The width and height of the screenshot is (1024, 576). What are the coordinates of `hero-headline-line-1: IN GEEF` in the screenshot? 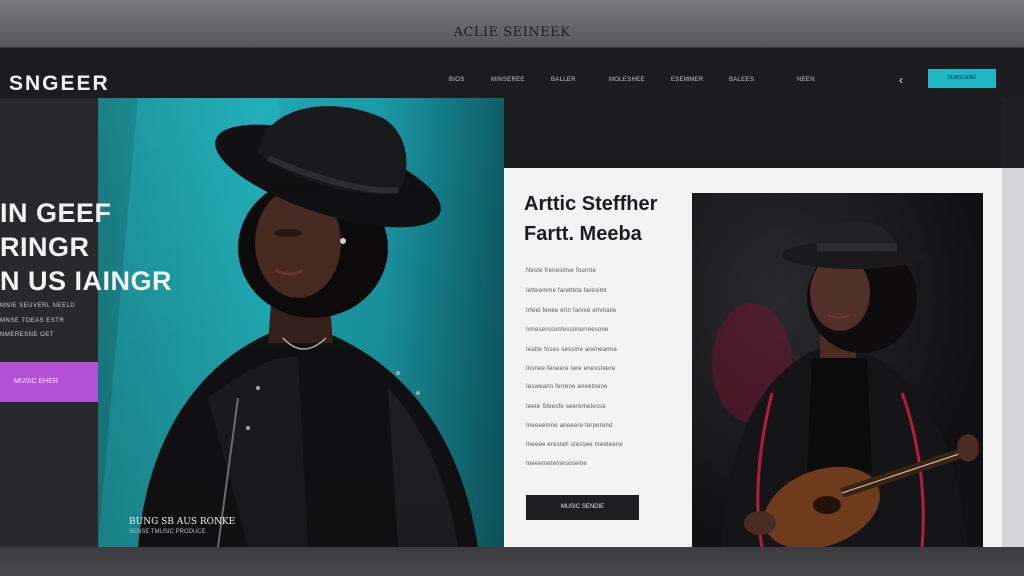 It's located at (56, 213).